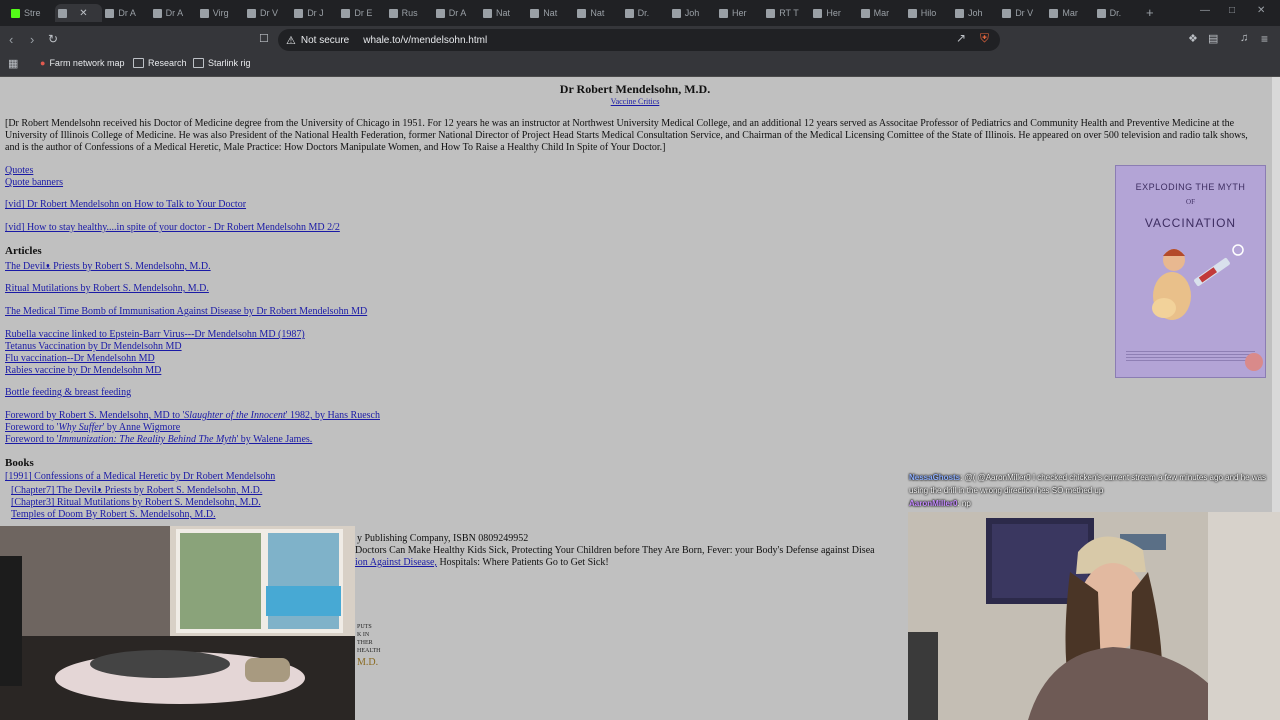 Image resolution: width=1280 pixels, height=720 pixels. I want to click on browser-tab: Rus, so click(407, 13).